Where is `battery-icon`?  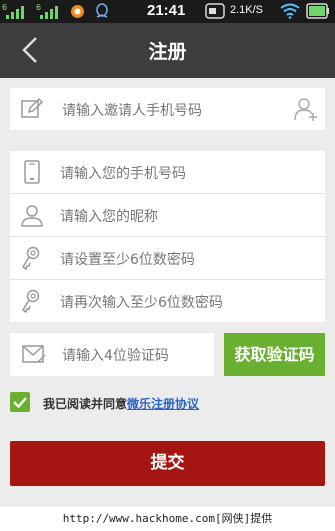
battery-icon is located at coordinates (317, 11).